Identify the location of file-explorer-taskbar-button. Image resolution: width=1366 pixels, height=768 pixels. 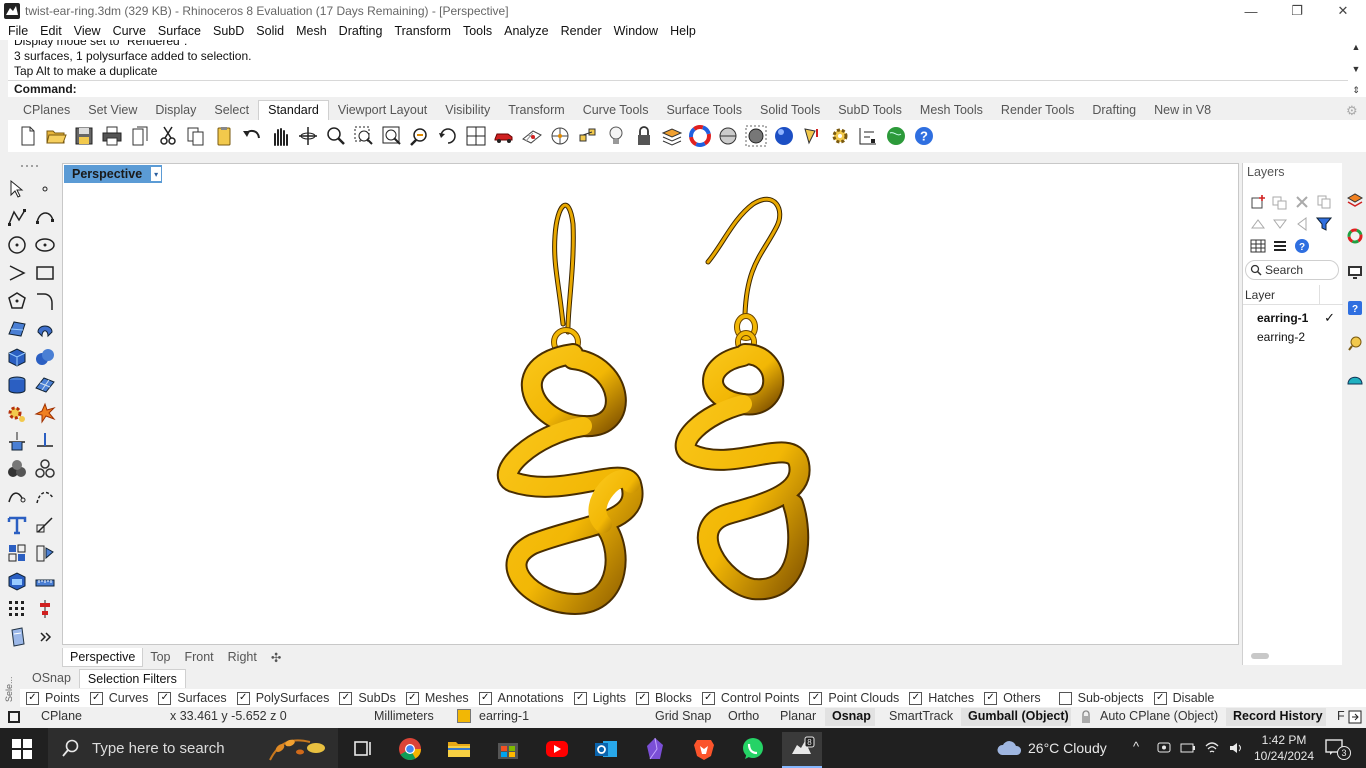
(459, 749).